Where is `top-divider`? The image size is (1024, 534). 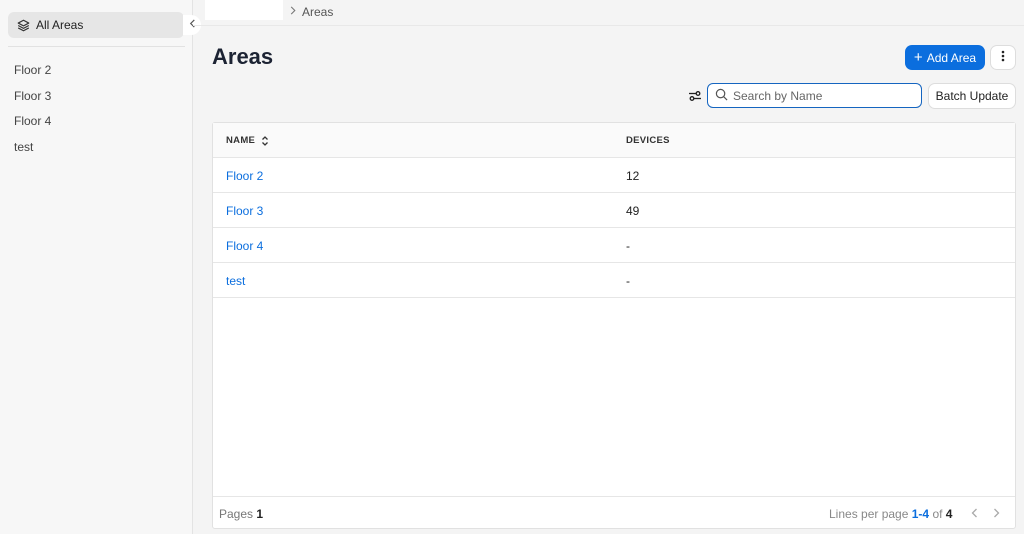 top-divider is located at coordinates (608, 25).